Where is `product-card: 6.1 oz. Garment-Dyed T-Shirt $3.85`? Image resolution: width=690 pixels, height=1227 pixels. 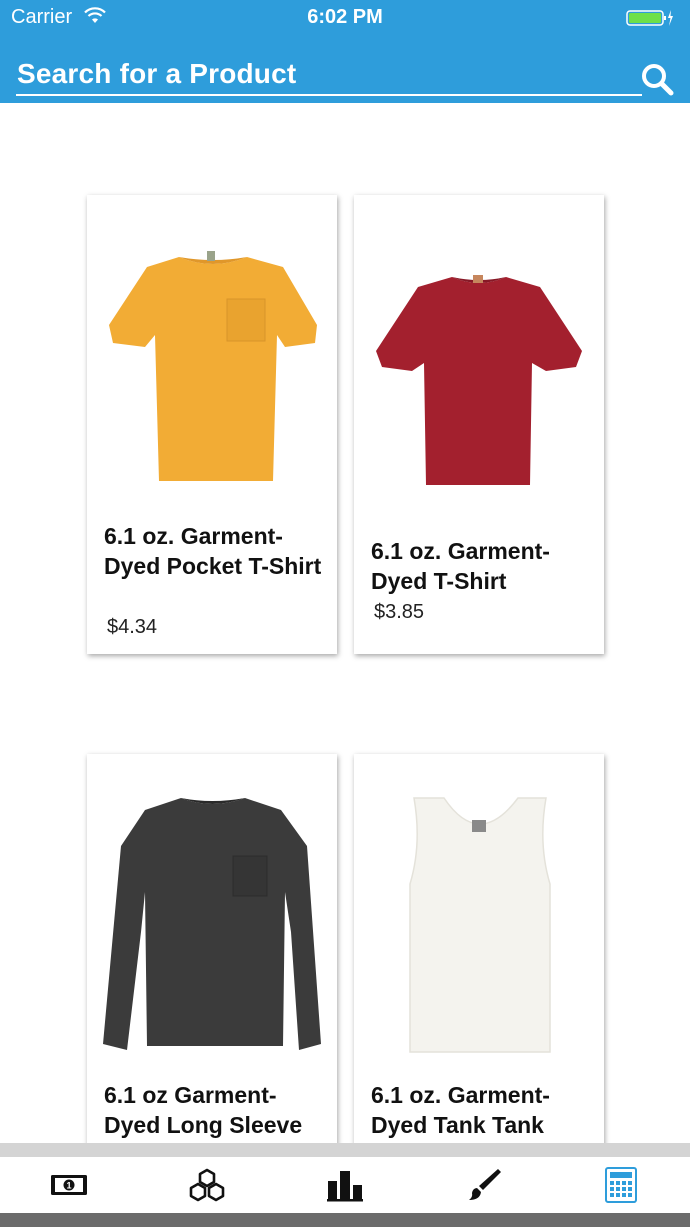
product-card: 6.1 oz. Garment-Dyed T-Shirt $3.85 is located at coordinates (479, 424).